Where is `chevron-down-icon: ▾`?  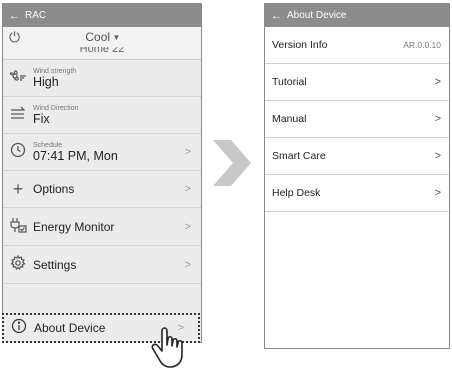
chevron-down-icon: ▾ is located at coordinates (116, 36).